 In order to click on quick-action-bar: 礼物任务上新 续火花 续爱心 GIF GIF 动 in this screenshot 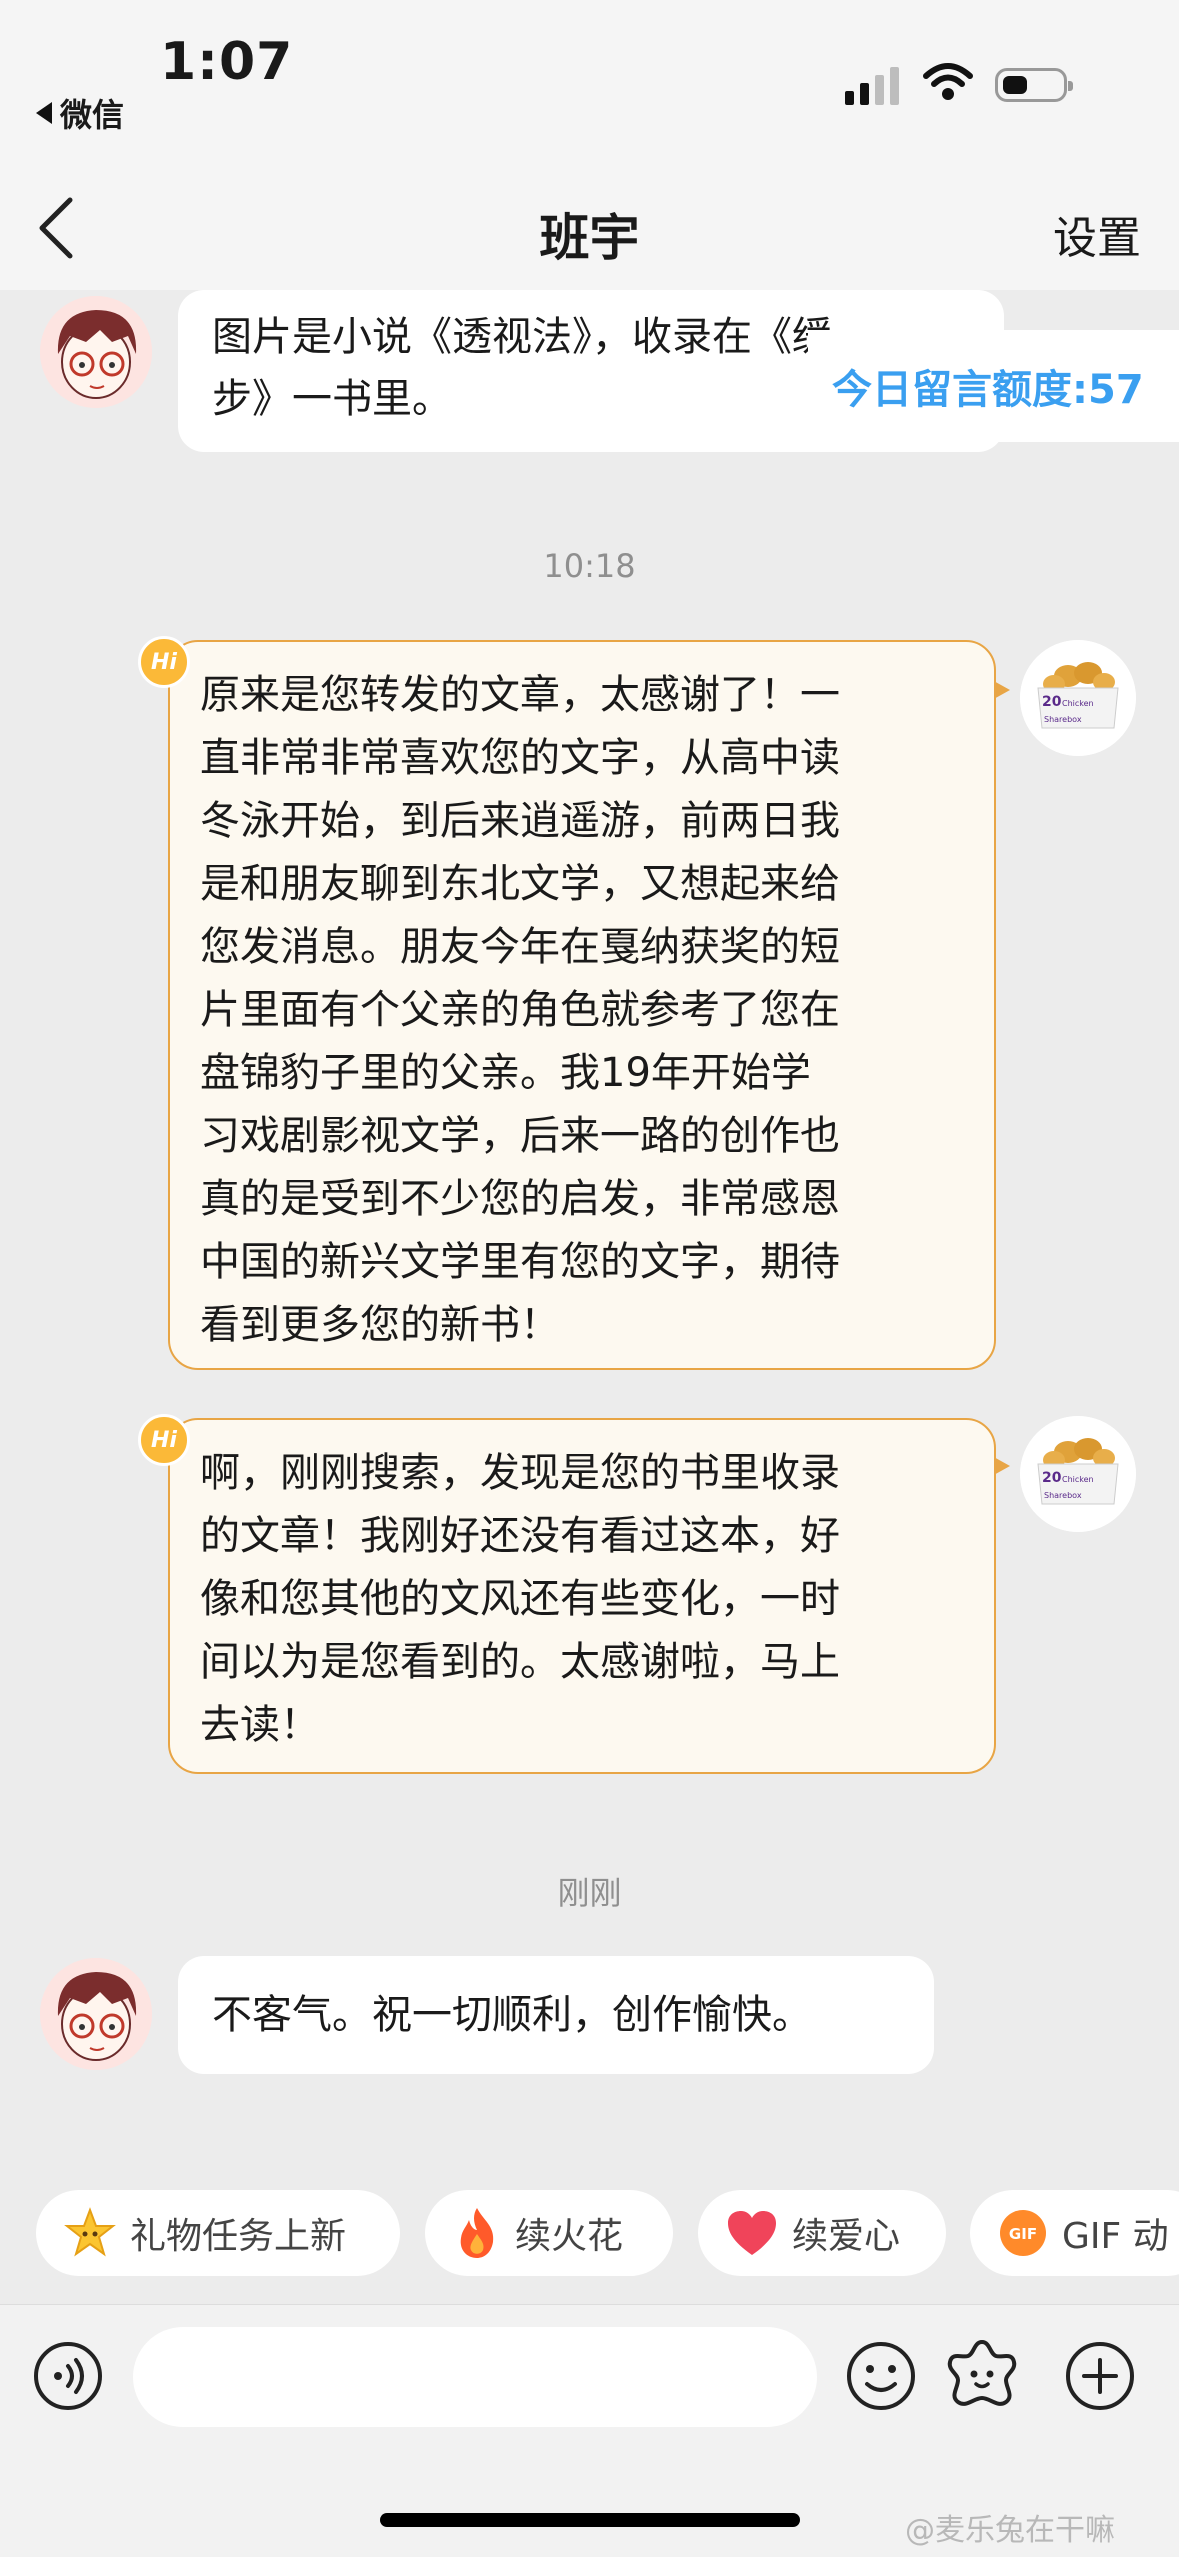, I will do `click(589, 2236)`.